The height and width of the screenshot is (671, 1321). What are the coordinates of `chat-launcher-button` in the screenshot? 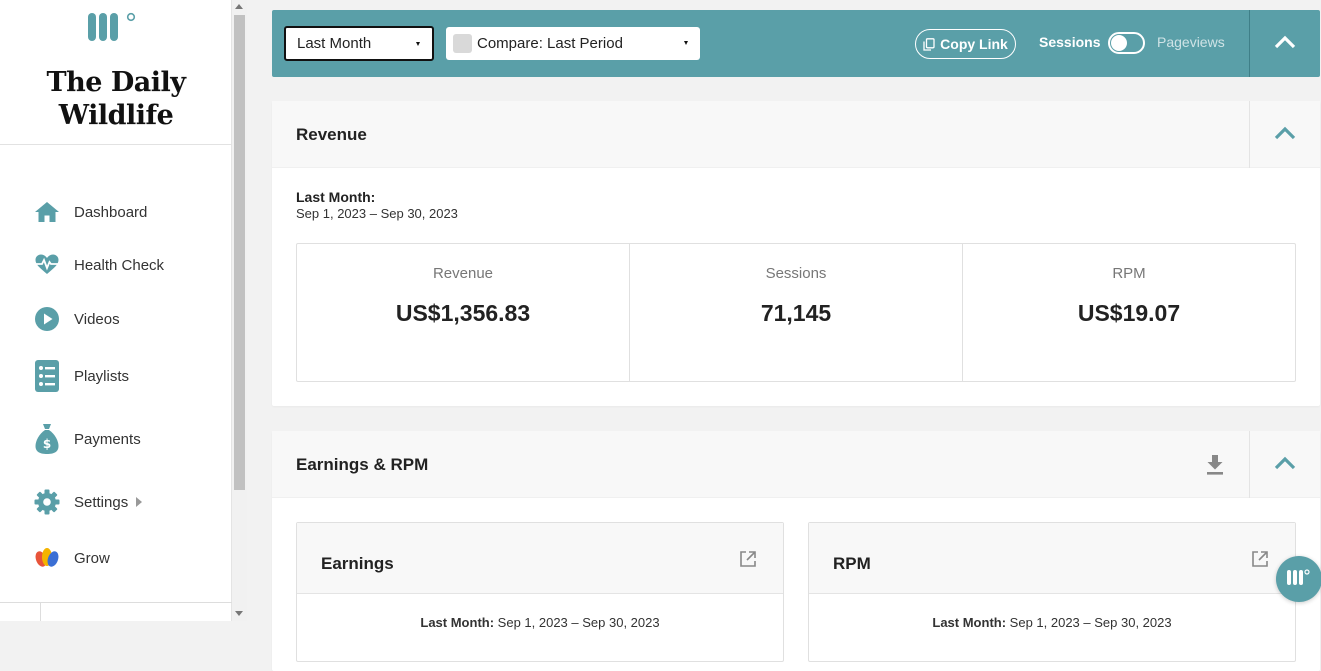 It's located at (1298, 579).